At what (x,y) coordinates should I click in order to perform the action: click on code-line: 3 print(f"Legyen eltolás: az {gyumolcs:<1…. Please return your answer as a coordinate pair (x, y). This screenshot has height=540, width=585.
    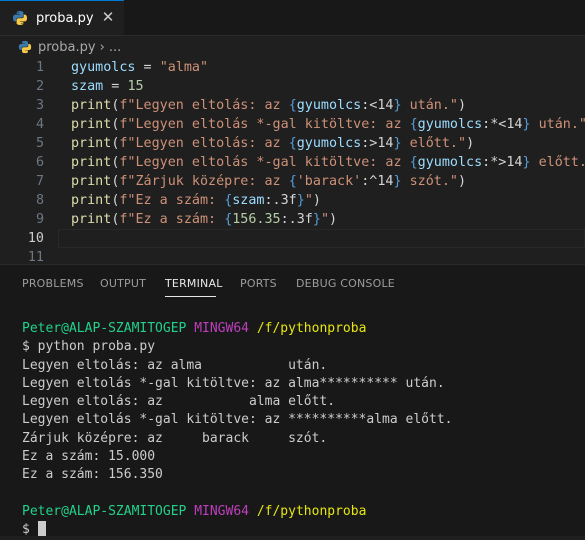
    Looking at the image, I should click on (292, 105).